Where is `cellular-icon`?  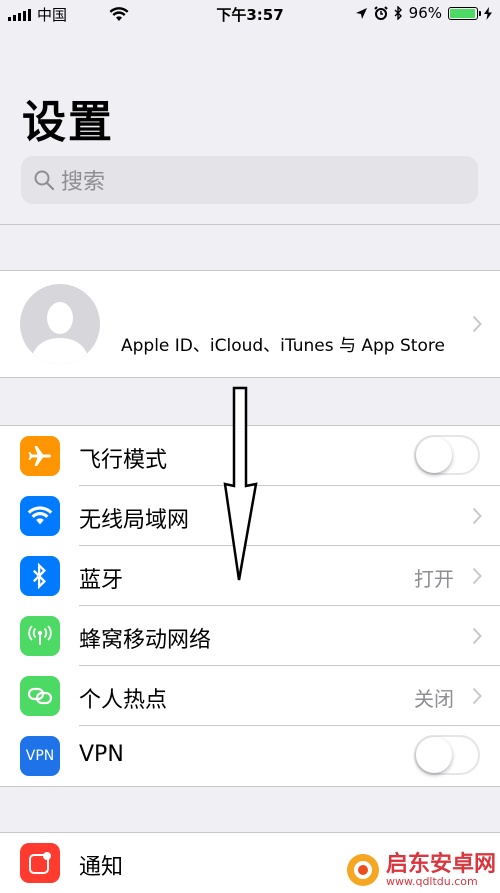 cellular-icon is located at coordinates (40, 636).